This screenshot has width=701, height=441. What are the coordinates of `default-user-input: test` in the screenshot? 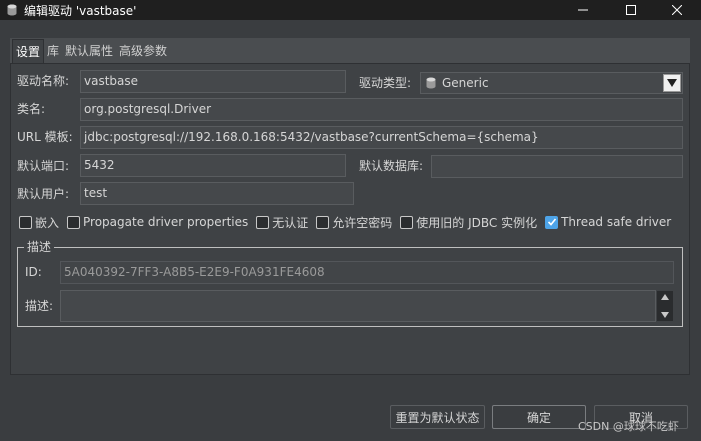 It's located at (217, 193).